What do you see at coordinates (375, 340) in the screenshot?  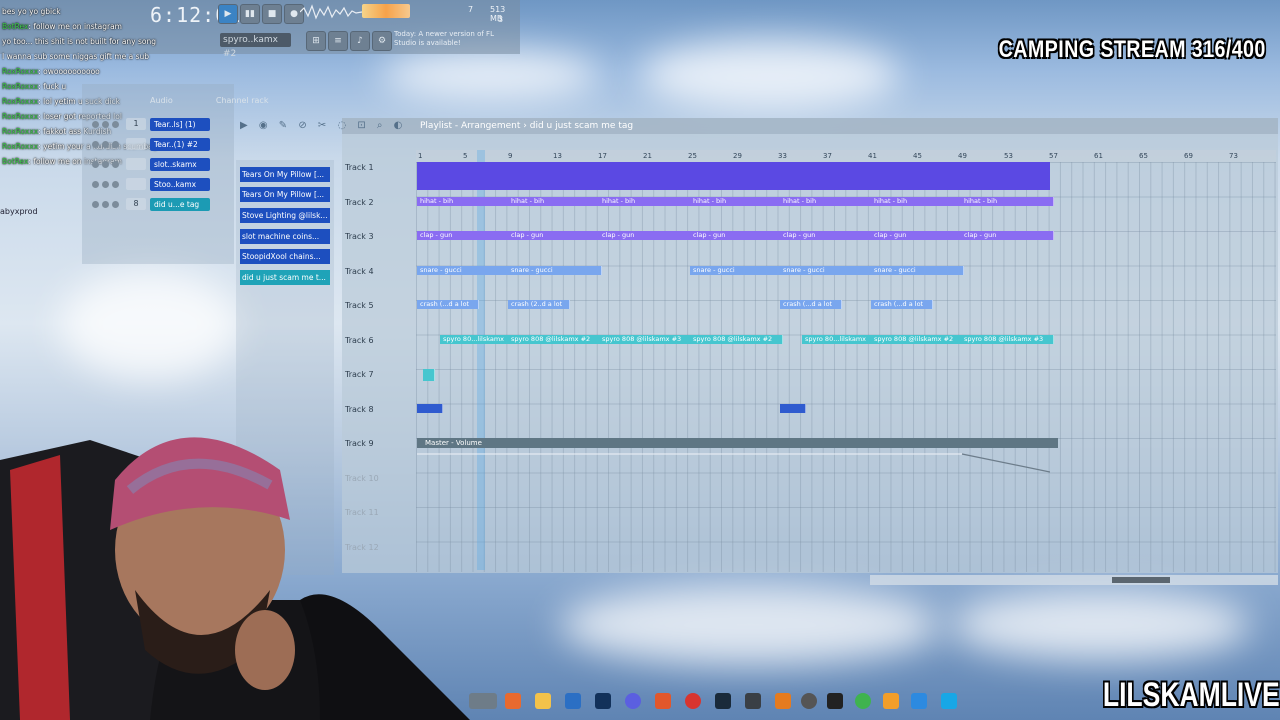 I see `track-label: Track 6` at bounding box center [375, 340].